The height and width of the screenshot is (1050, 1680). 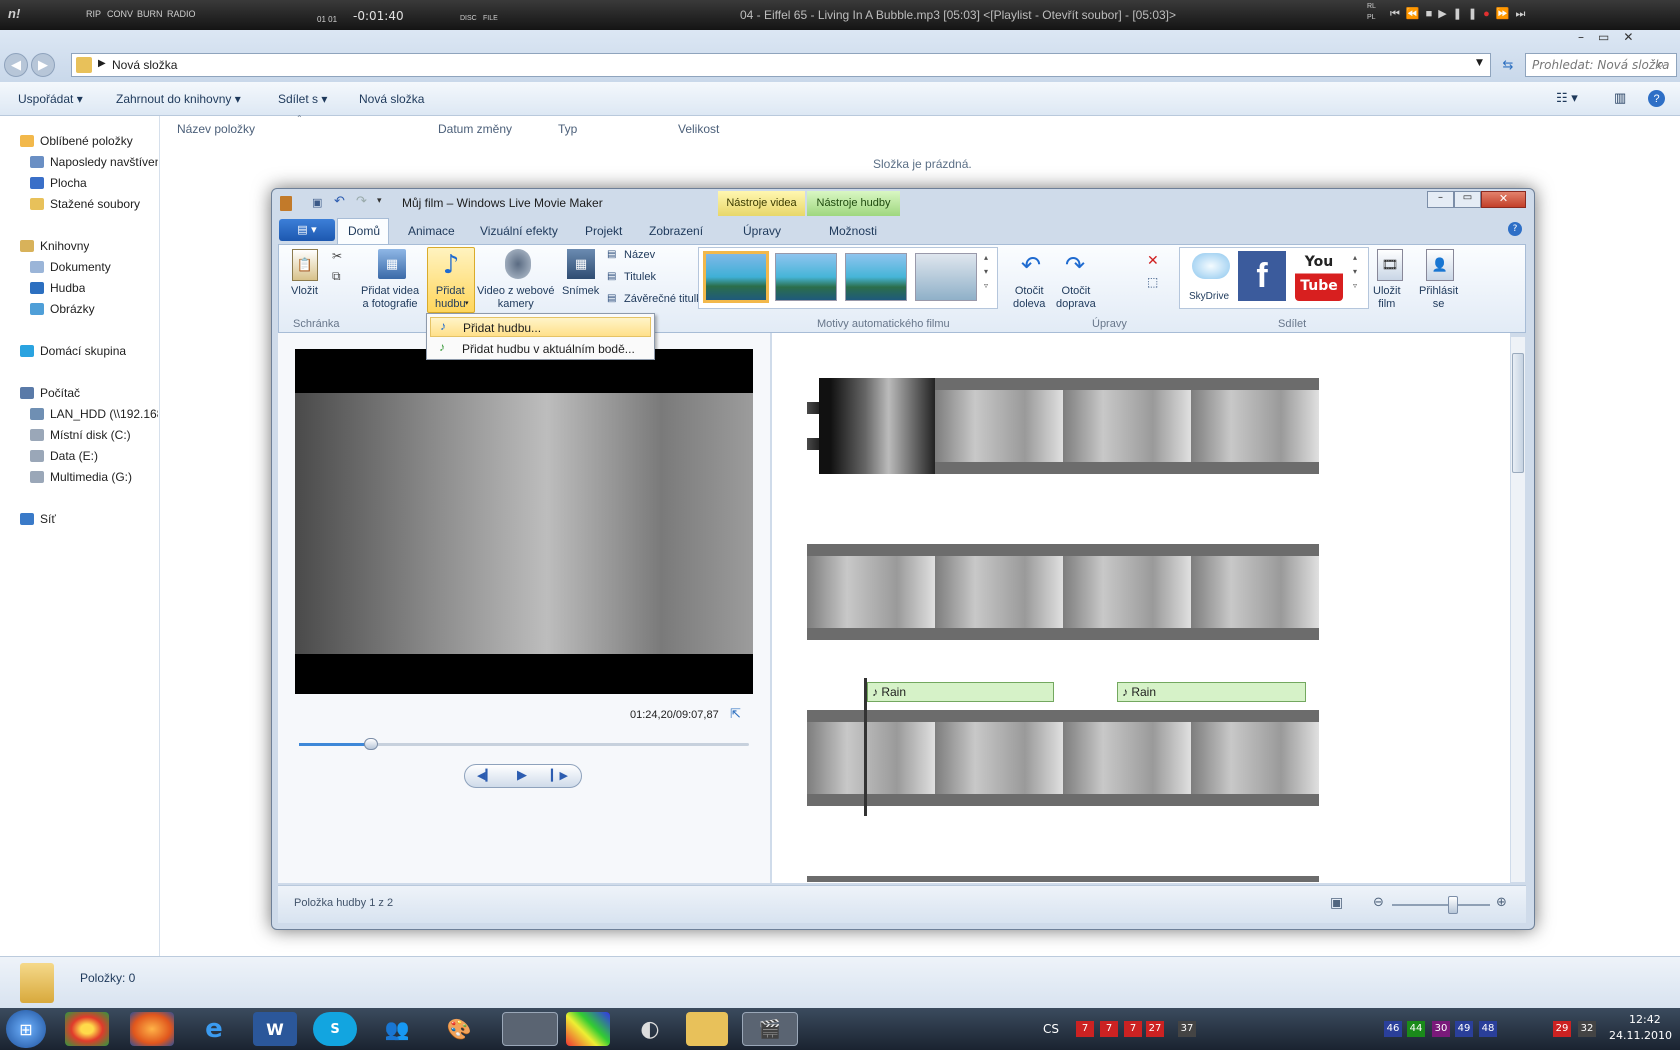 I want to click on gallery-scroll-icon: ▴ ▾ ▿, so click(x=986, y=272).